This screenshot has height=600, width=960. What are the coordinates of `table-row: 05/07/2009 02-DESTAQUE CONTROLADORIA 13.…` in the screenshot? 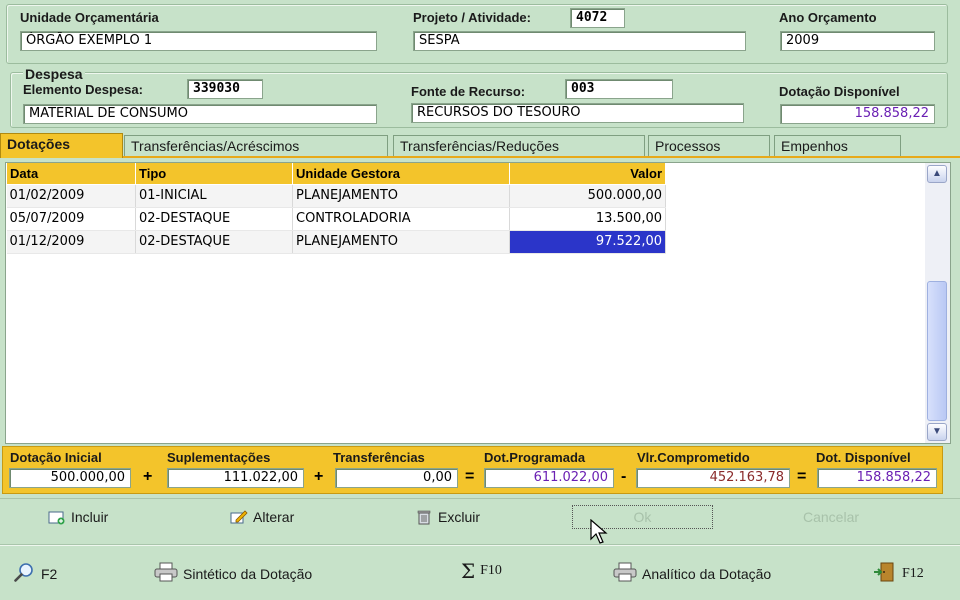 It's located at (336, 219).